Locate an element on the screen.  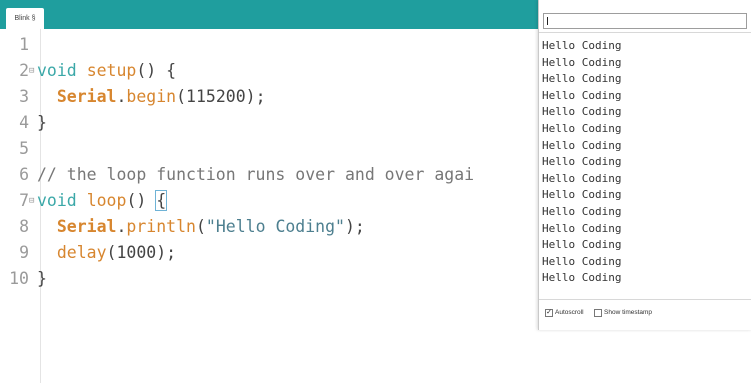
line-number: 8 is located at coordinates (24, 226).